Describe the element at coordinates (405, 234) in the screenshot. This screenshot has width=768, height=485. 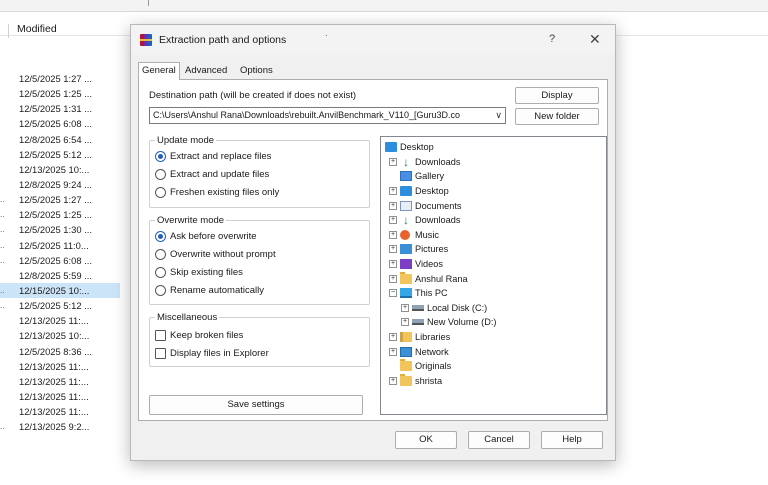
I see `music-icon` at that location.